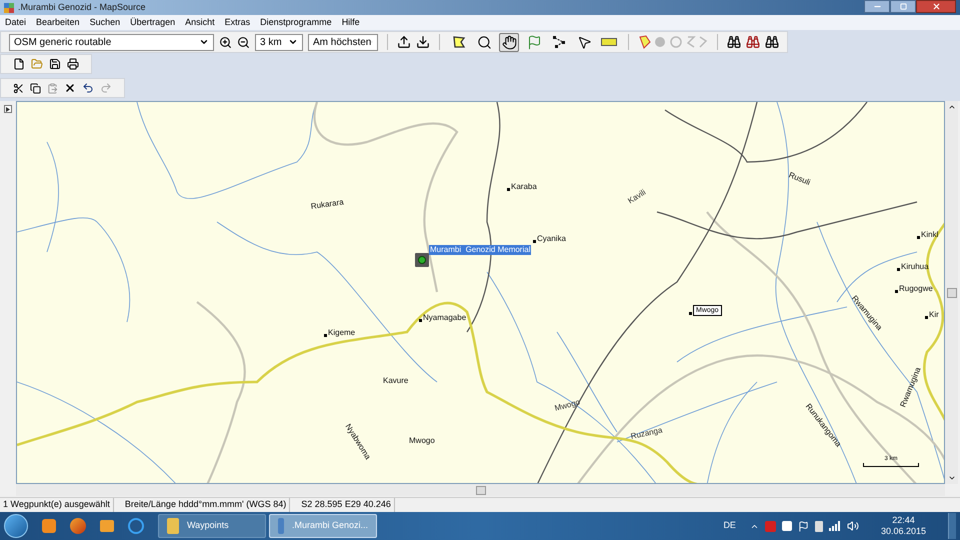 This screenshot has height=540, width=960. I want to click on waypoint-marker, so click(422, 260).